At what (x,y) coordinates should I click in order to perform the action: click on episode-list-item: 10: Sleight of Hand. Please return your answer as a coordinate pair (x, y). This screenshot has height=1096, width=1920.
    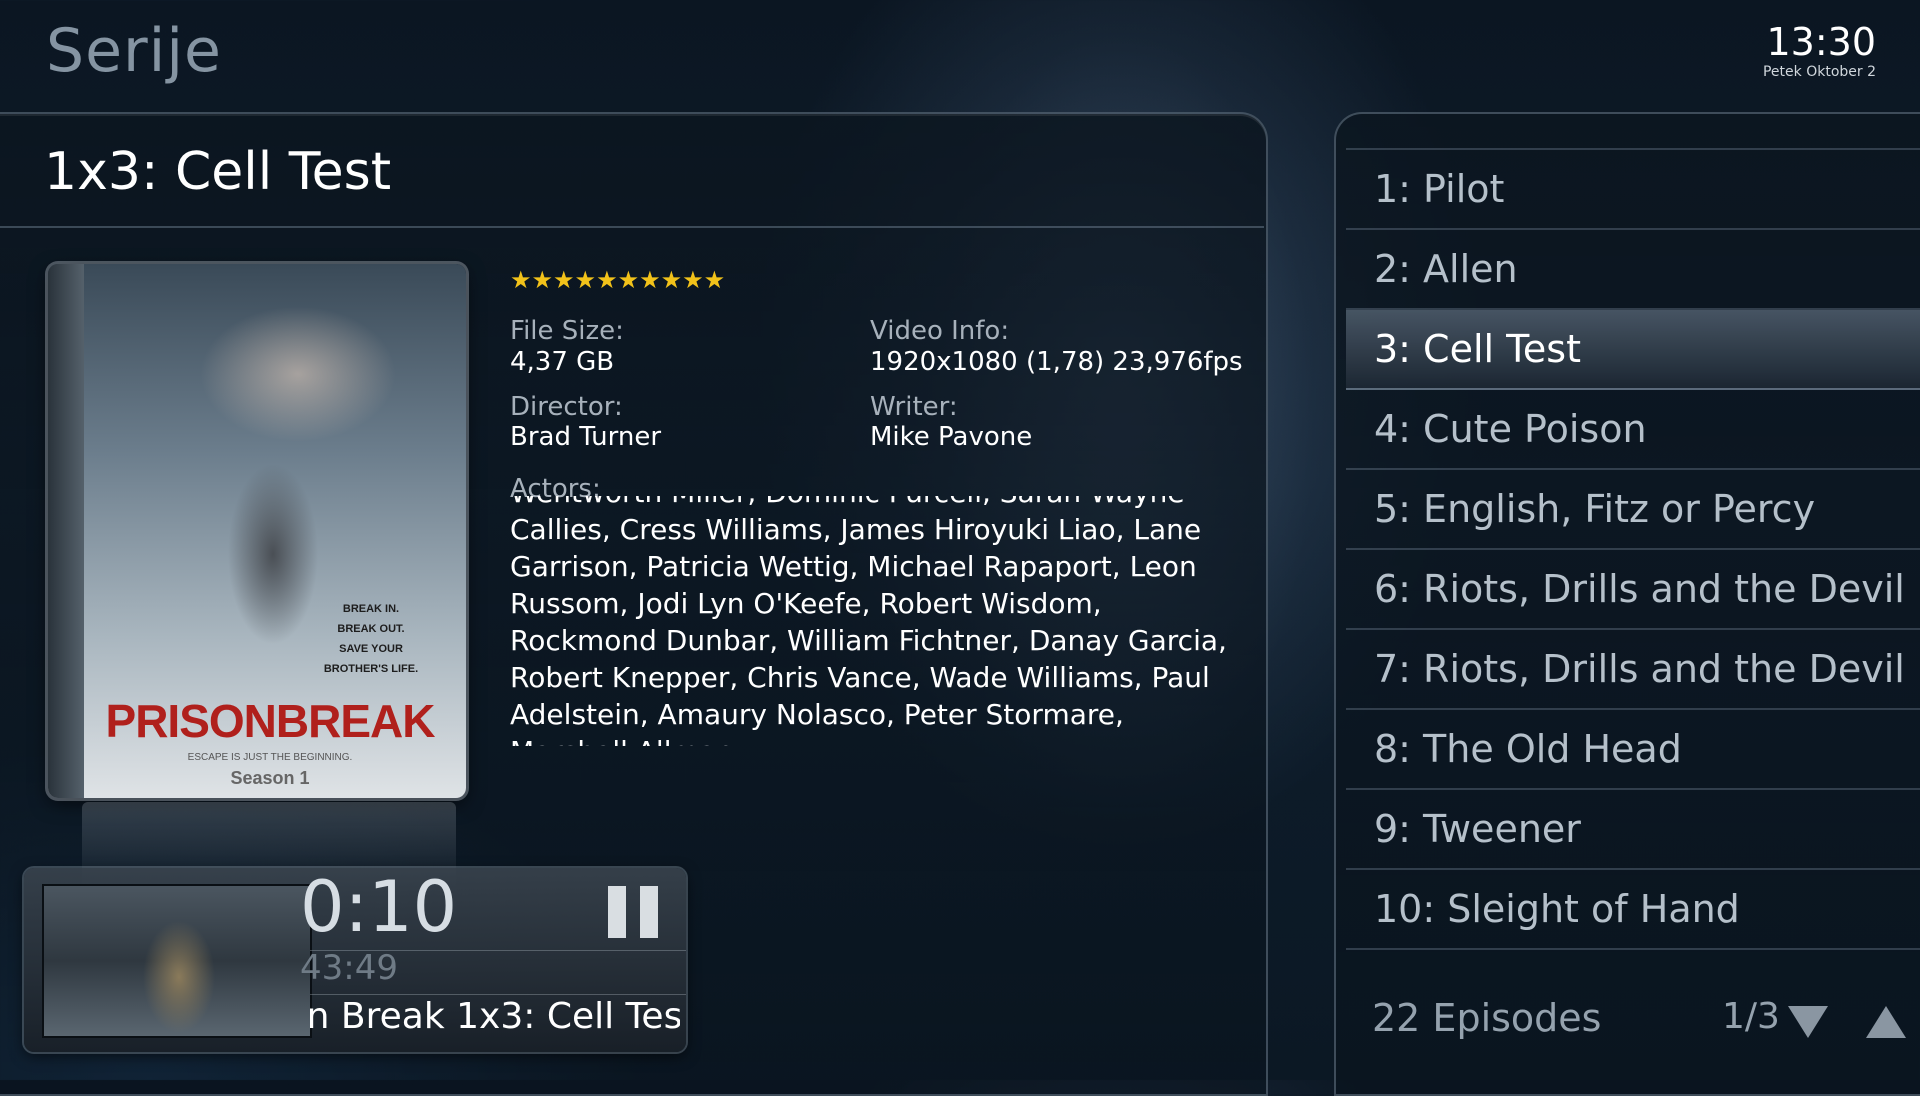
    Looking at the image, I should click on (1633, 910).